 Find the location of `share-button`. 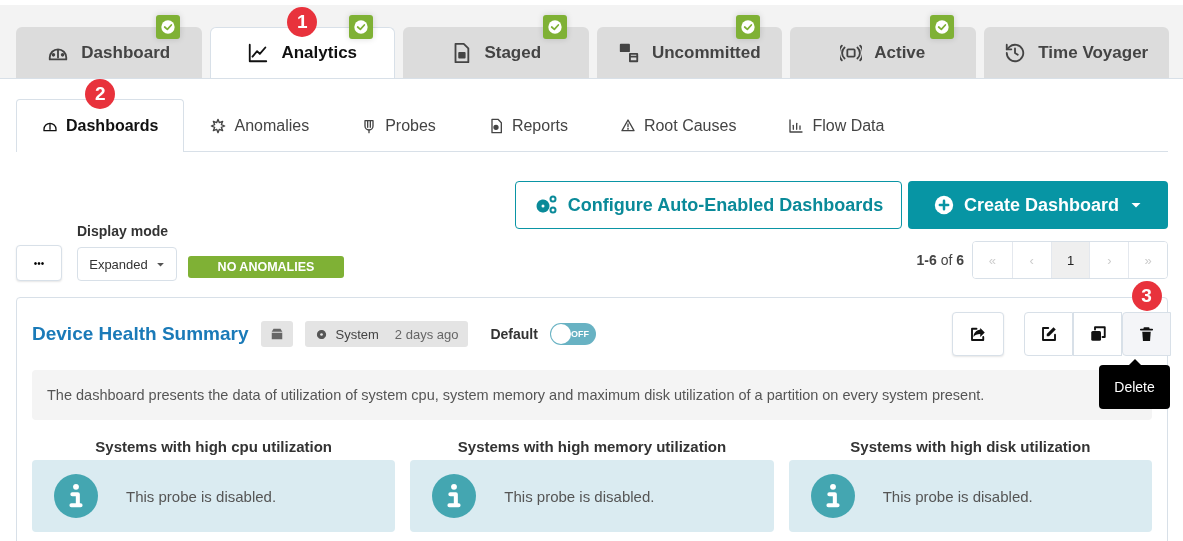

share-button is located at coordinates (978, 334).